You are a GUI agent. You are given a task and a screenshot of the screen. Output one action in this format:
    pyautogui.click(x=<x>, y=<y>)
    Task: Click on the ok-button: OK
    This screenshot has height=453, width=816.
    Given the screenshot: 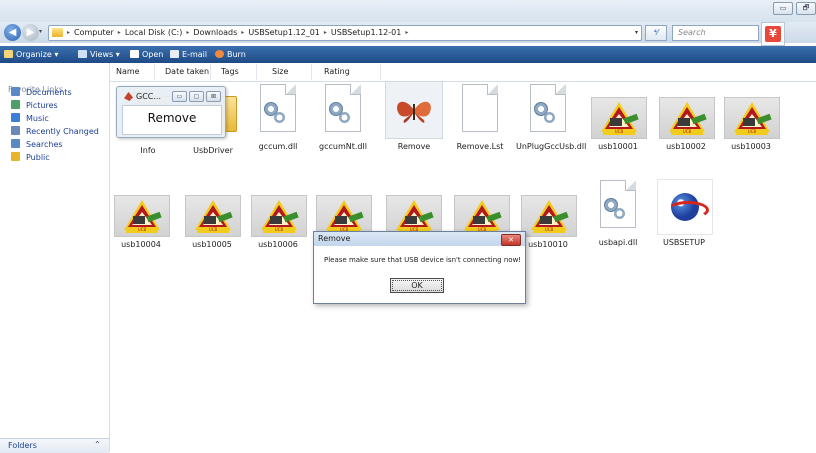 What is the action you would take?
    pyautogui.click(x=417, y=285)
    